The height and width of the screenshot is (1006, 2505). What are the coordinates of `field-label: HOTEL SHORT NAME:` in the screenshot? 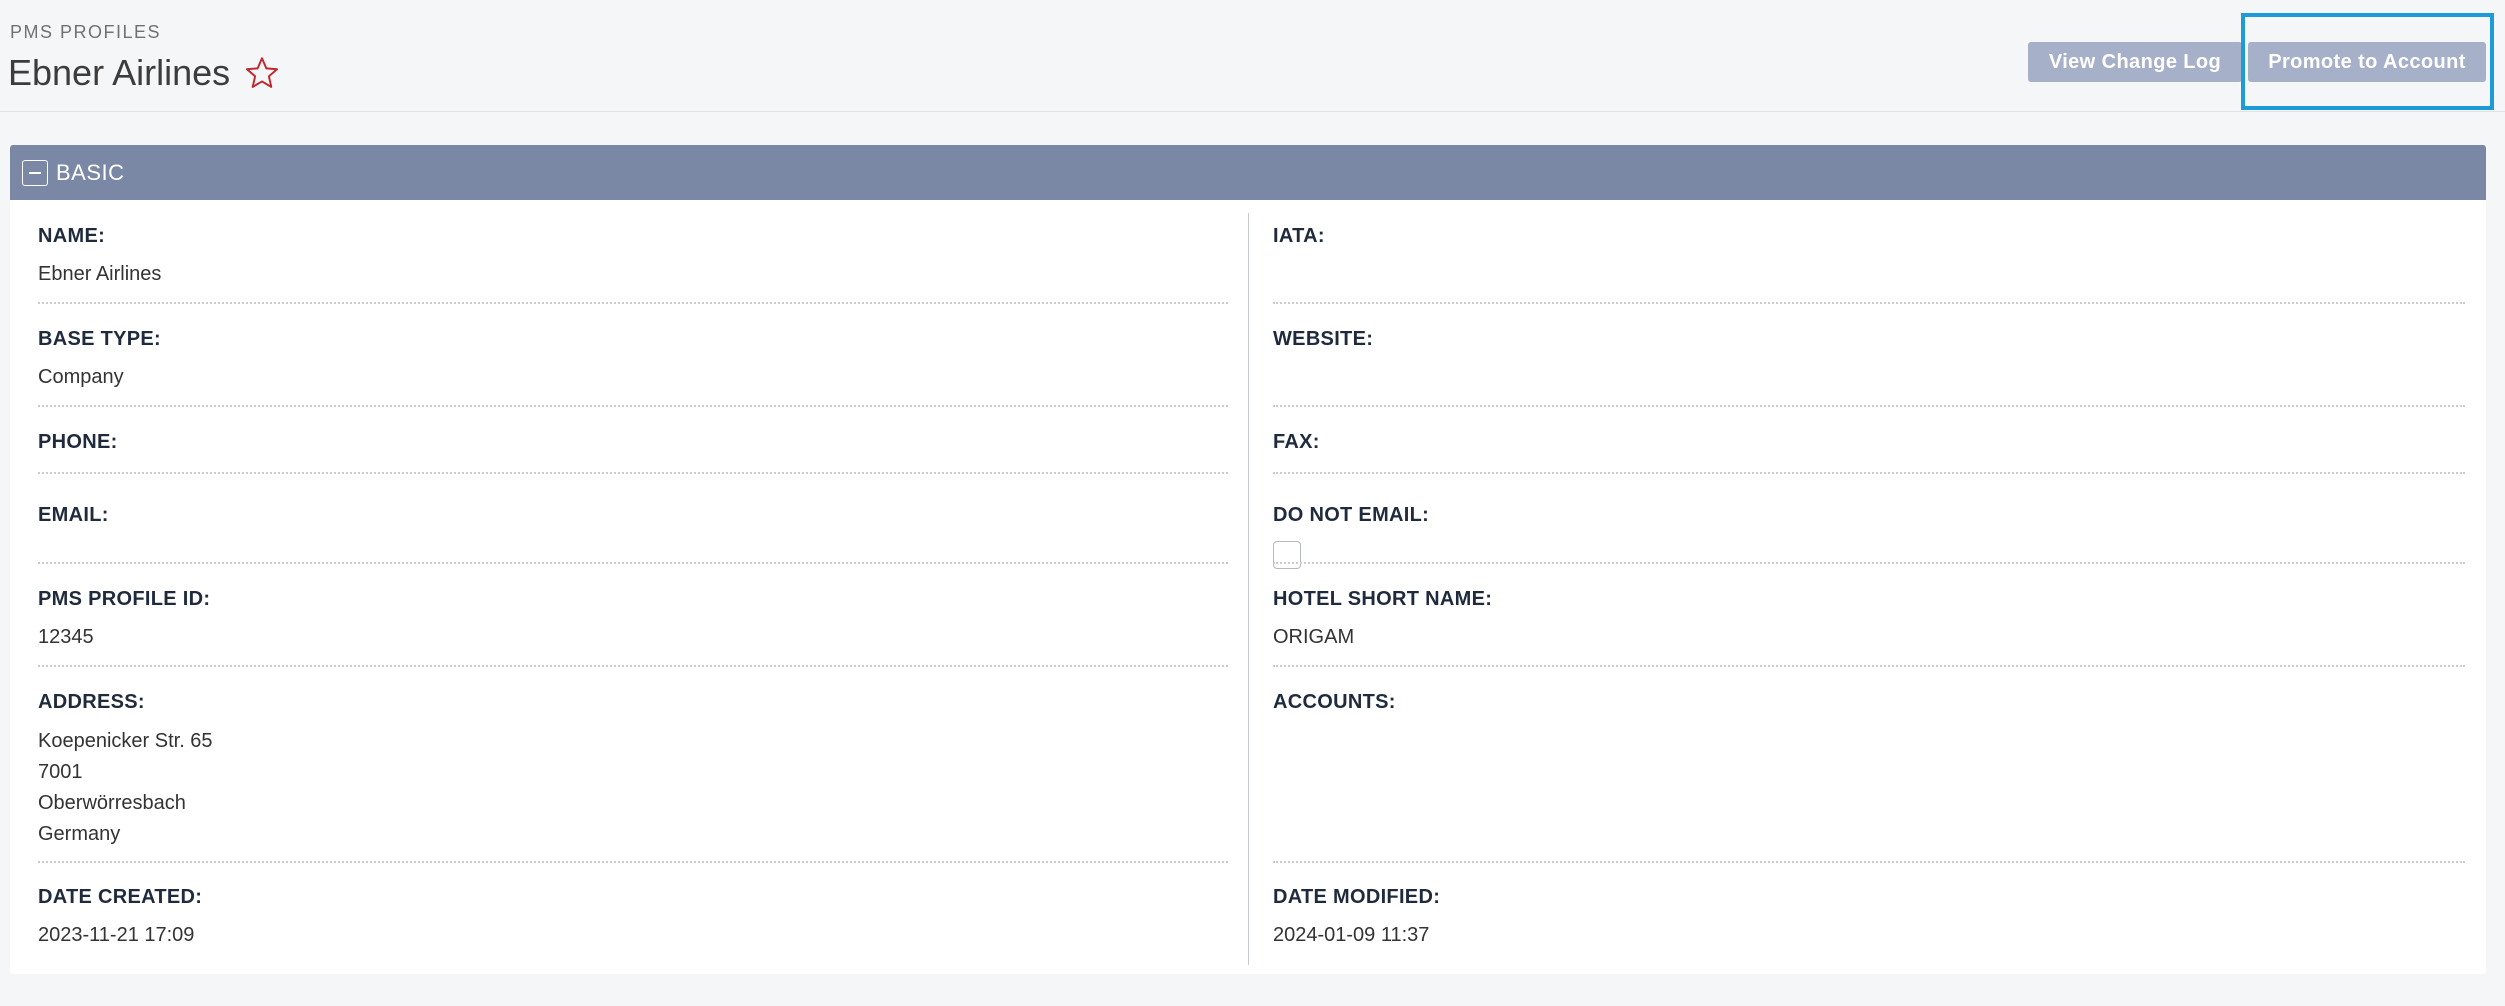 It's located at (1383, 599).